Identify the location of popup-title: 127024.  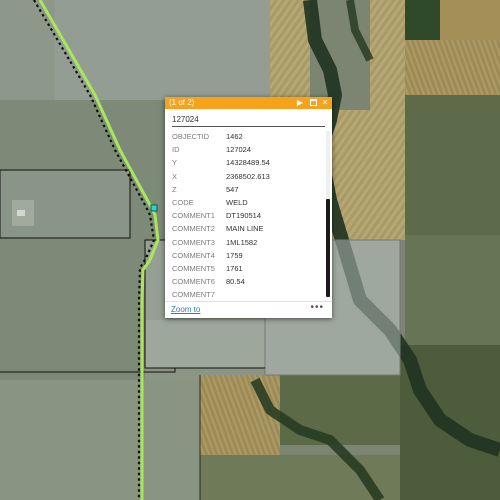
(185, 119).